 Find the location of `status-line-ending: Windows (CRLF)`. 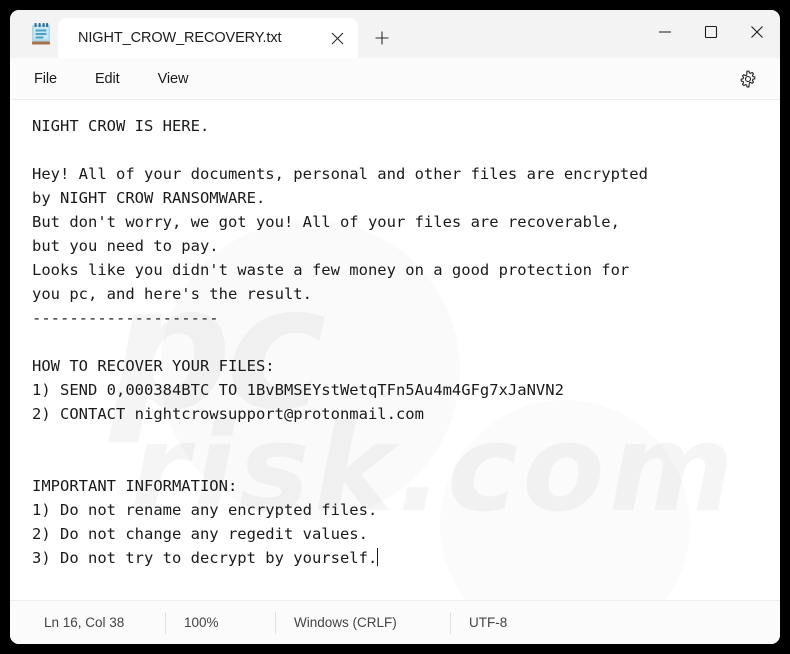

status-line-ending: Windows (CRLF) is located at coordinates (363, 622).